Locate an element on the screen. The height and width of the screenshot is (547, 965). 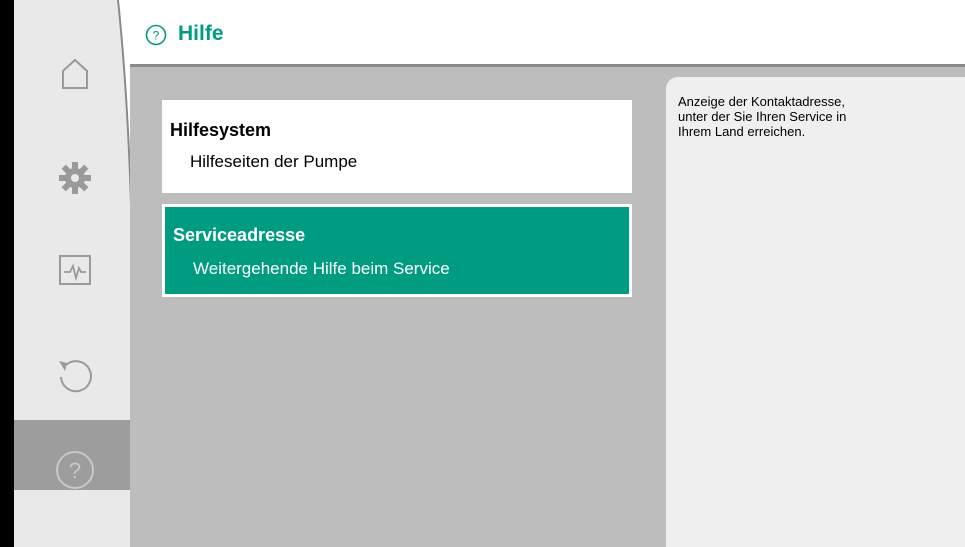
sidebar-item-home is located at coordinates (75, 72).